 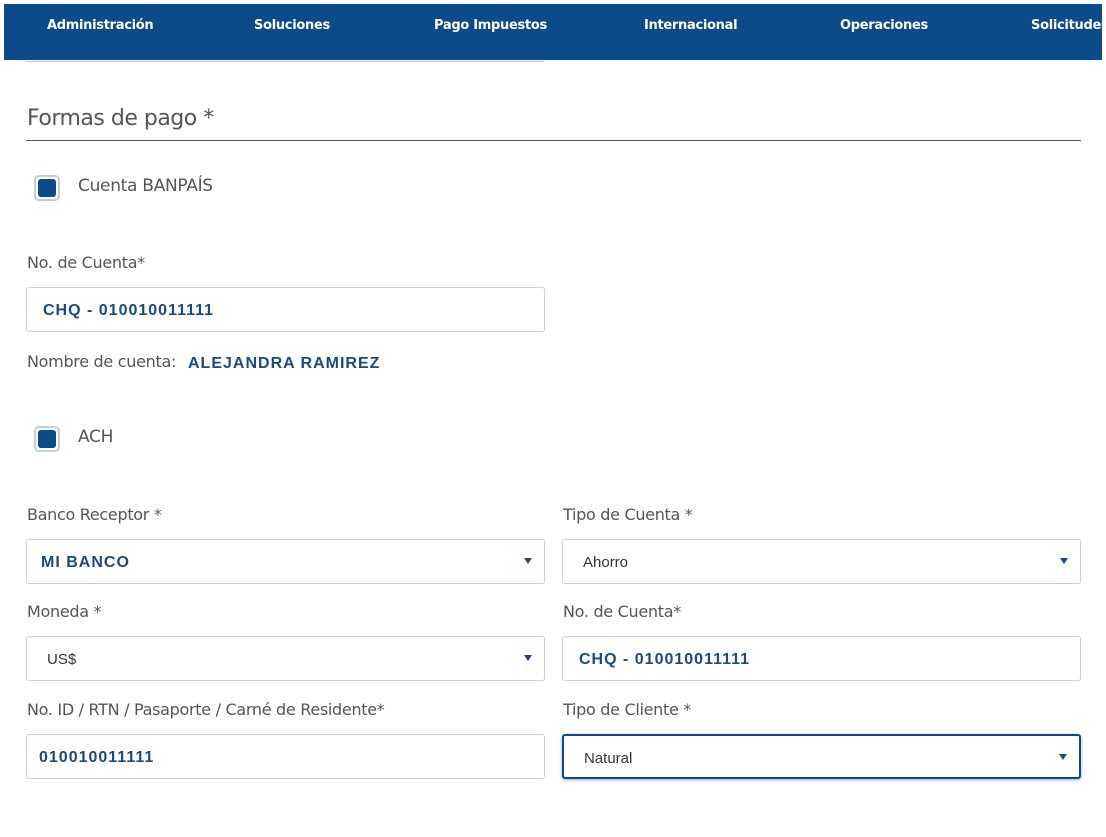 What do you see at coordinates (553, 140) in the screenshot?
I see `section-divider` at bounding box center [553, 140].